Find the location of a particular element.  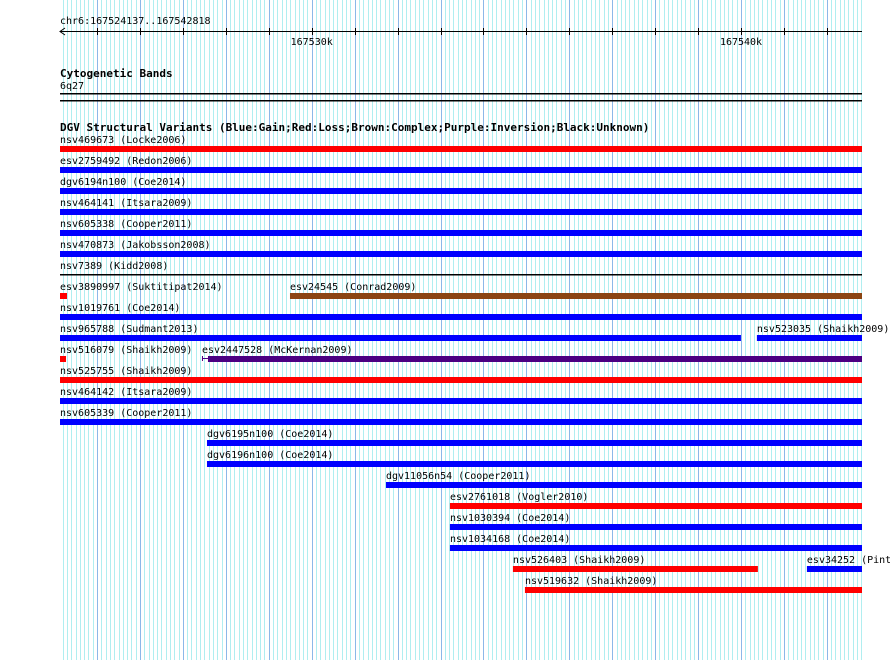

ruler: 167530k 167540k is located at coordinates (460, 37).